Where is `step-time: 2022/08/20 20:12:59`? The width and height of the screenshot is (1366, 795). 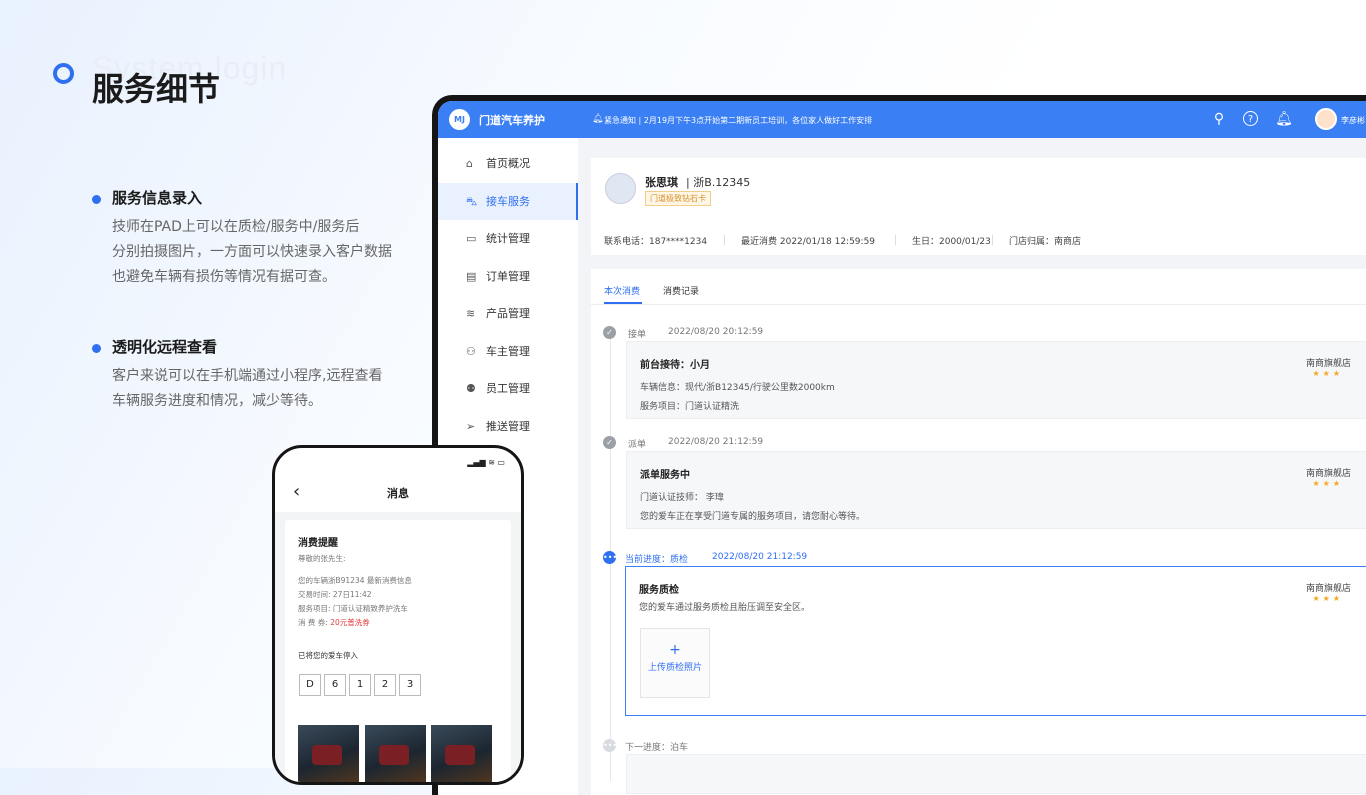
step-time: 2022/08/20 20:12:59 is located at coordinates (716, 332).